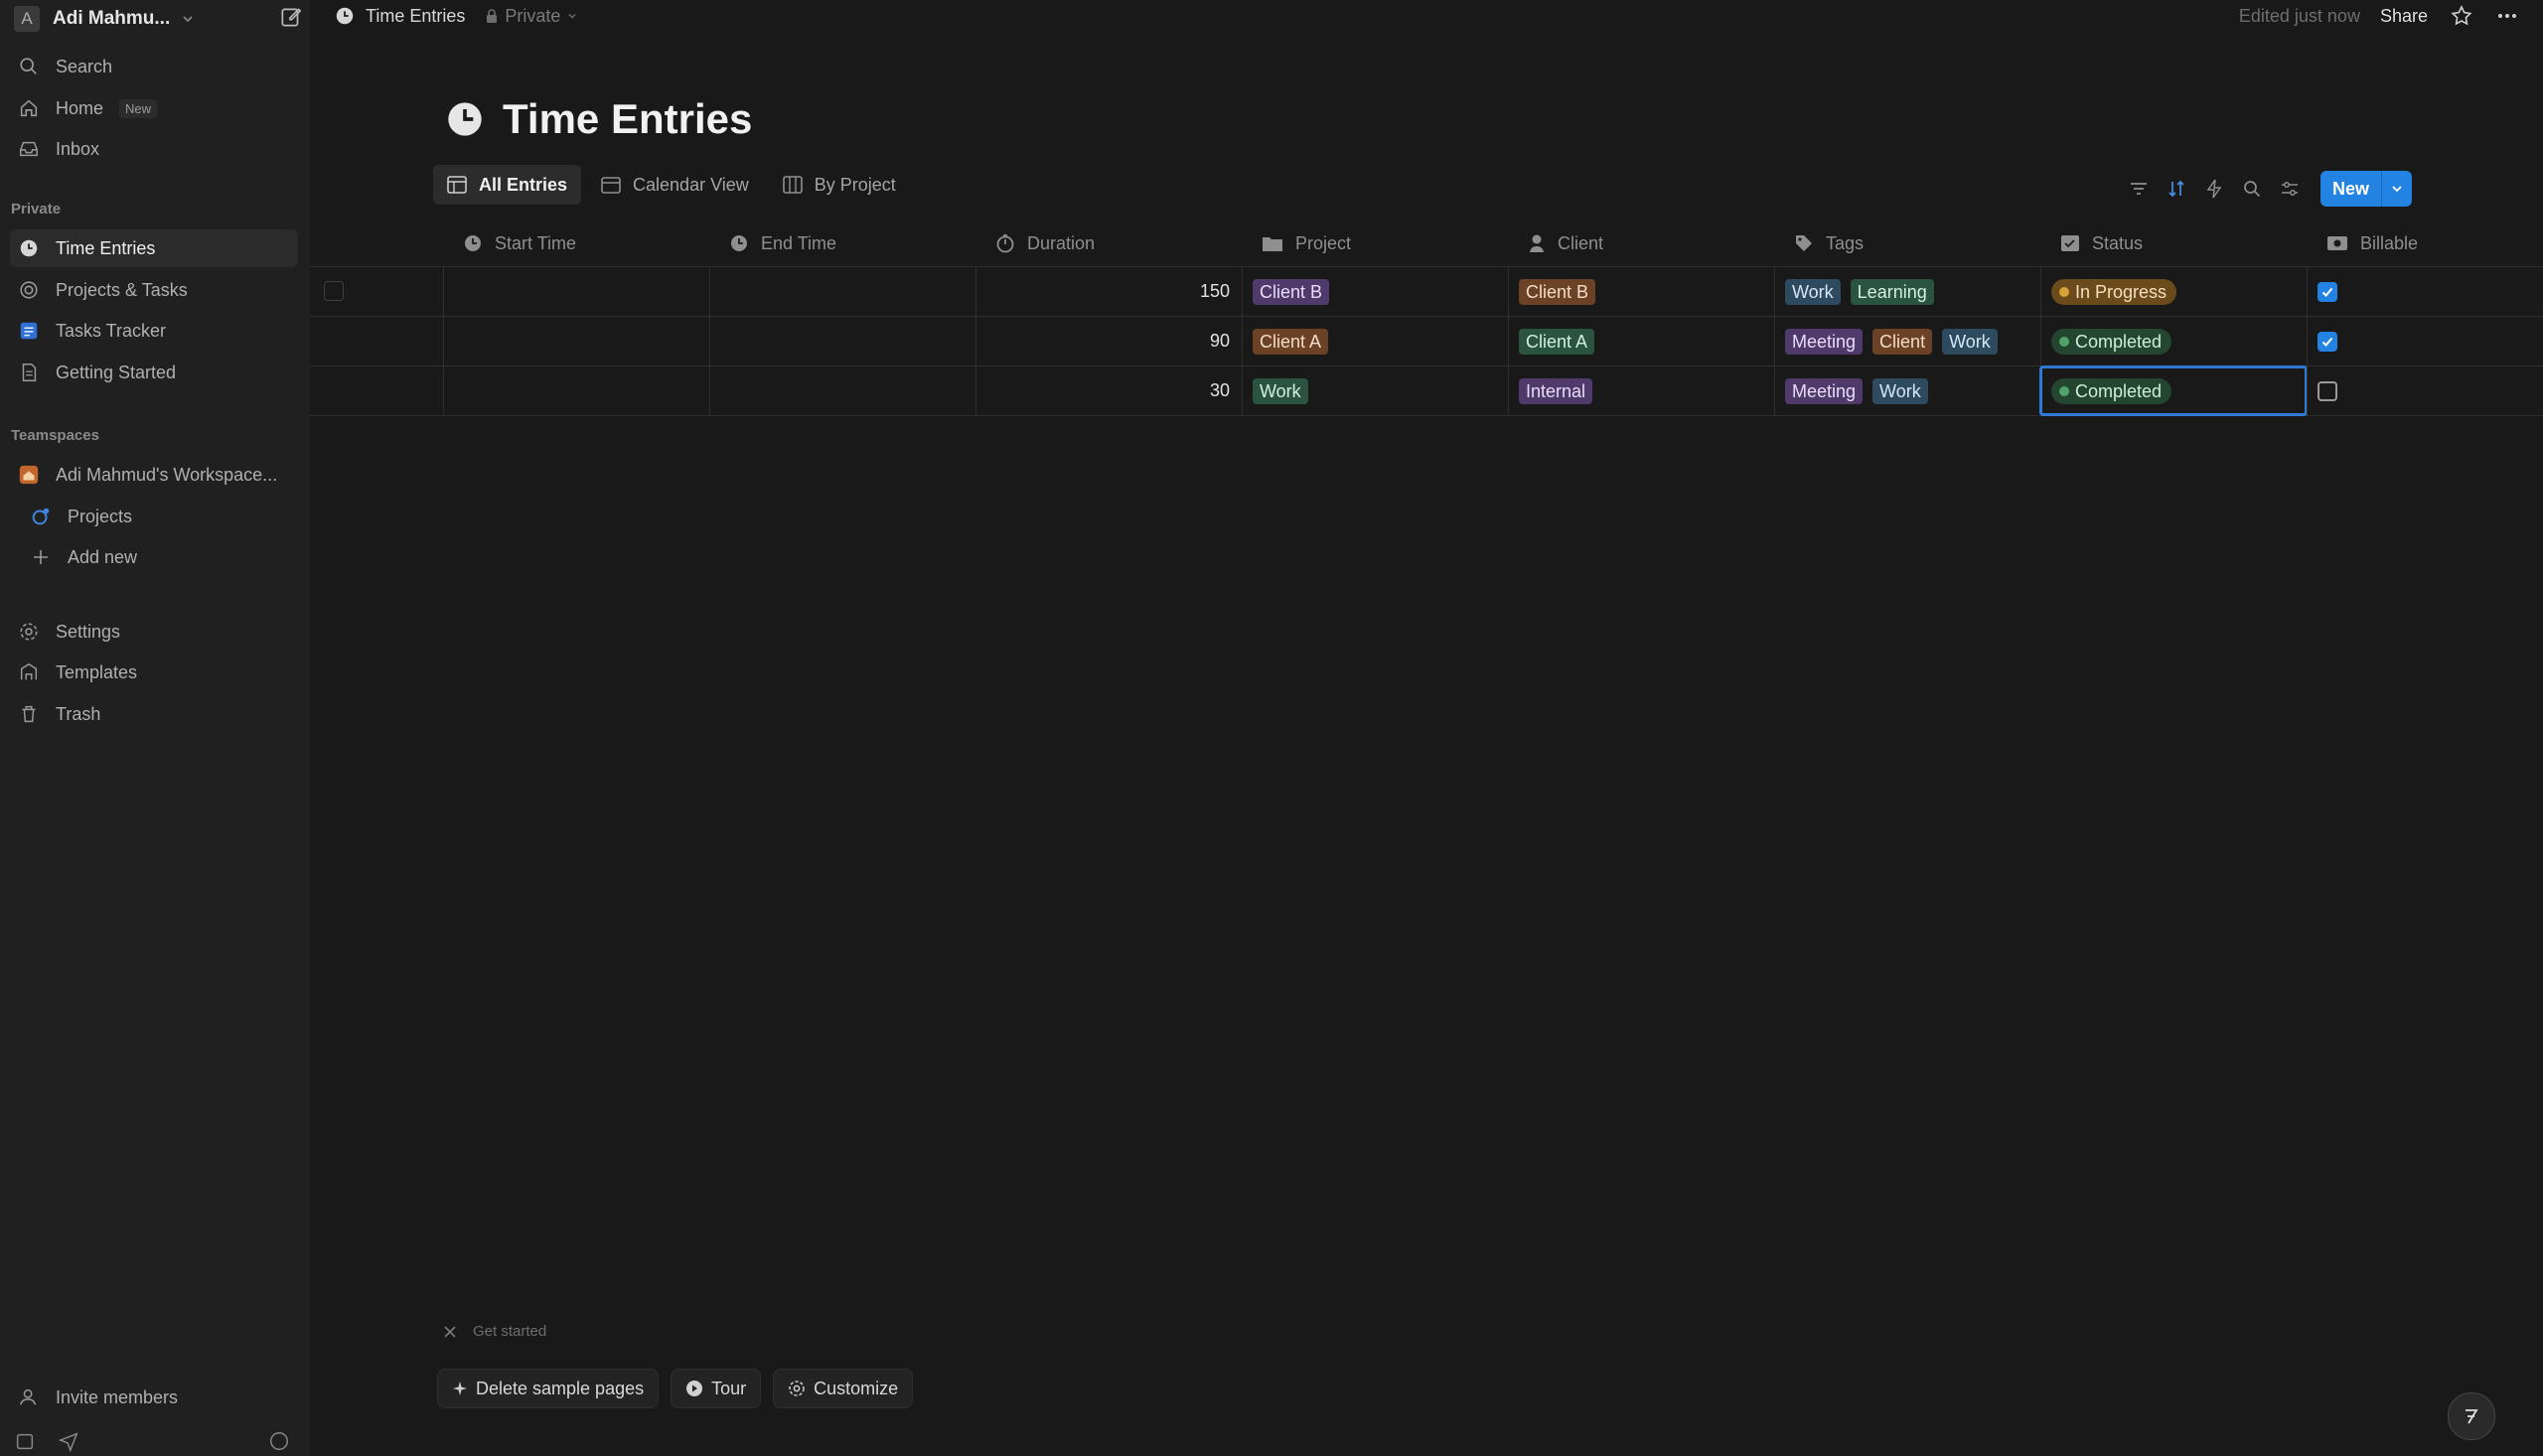 The height and width of the screenshot is (1456, 2543). I want to click on status-badge: In Progress, so click(2114, 291).